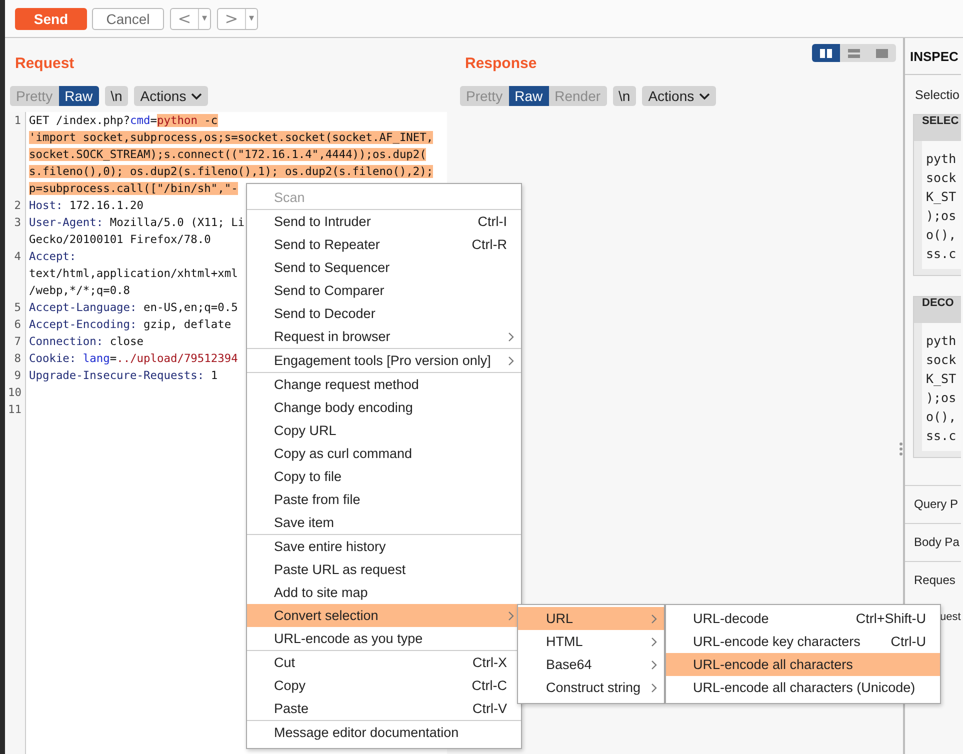 This screenshot has width=963, height=754. What do you see at coordinates (384, 708) in the screenshot?
I see `menu-item: Paste Ctrl-V` at bounding box center [384, 708].